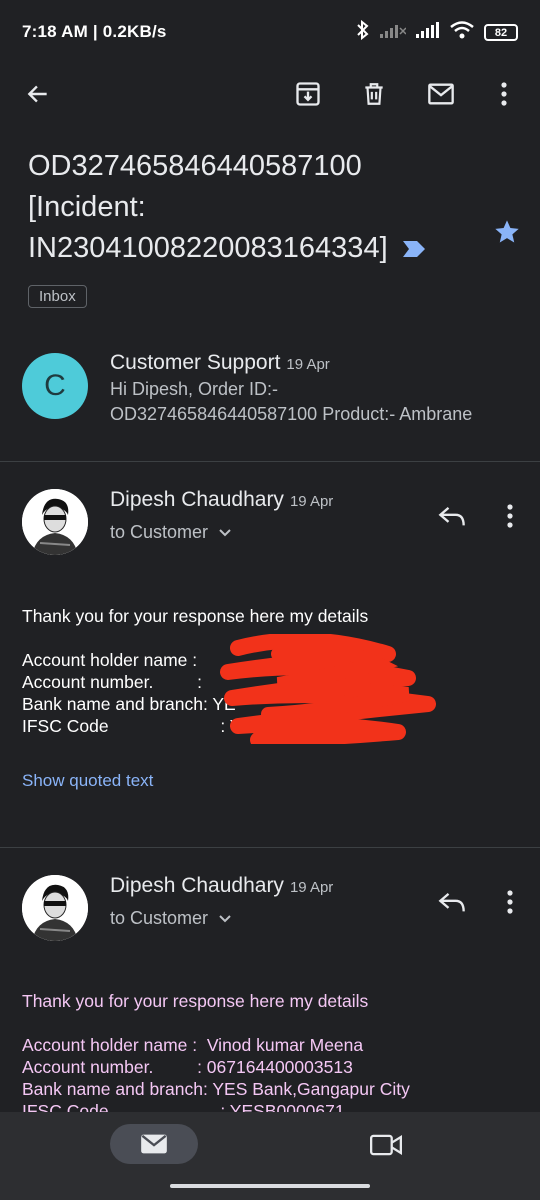  I want to click on gesture-navigation-bar, so click(270, 1186).